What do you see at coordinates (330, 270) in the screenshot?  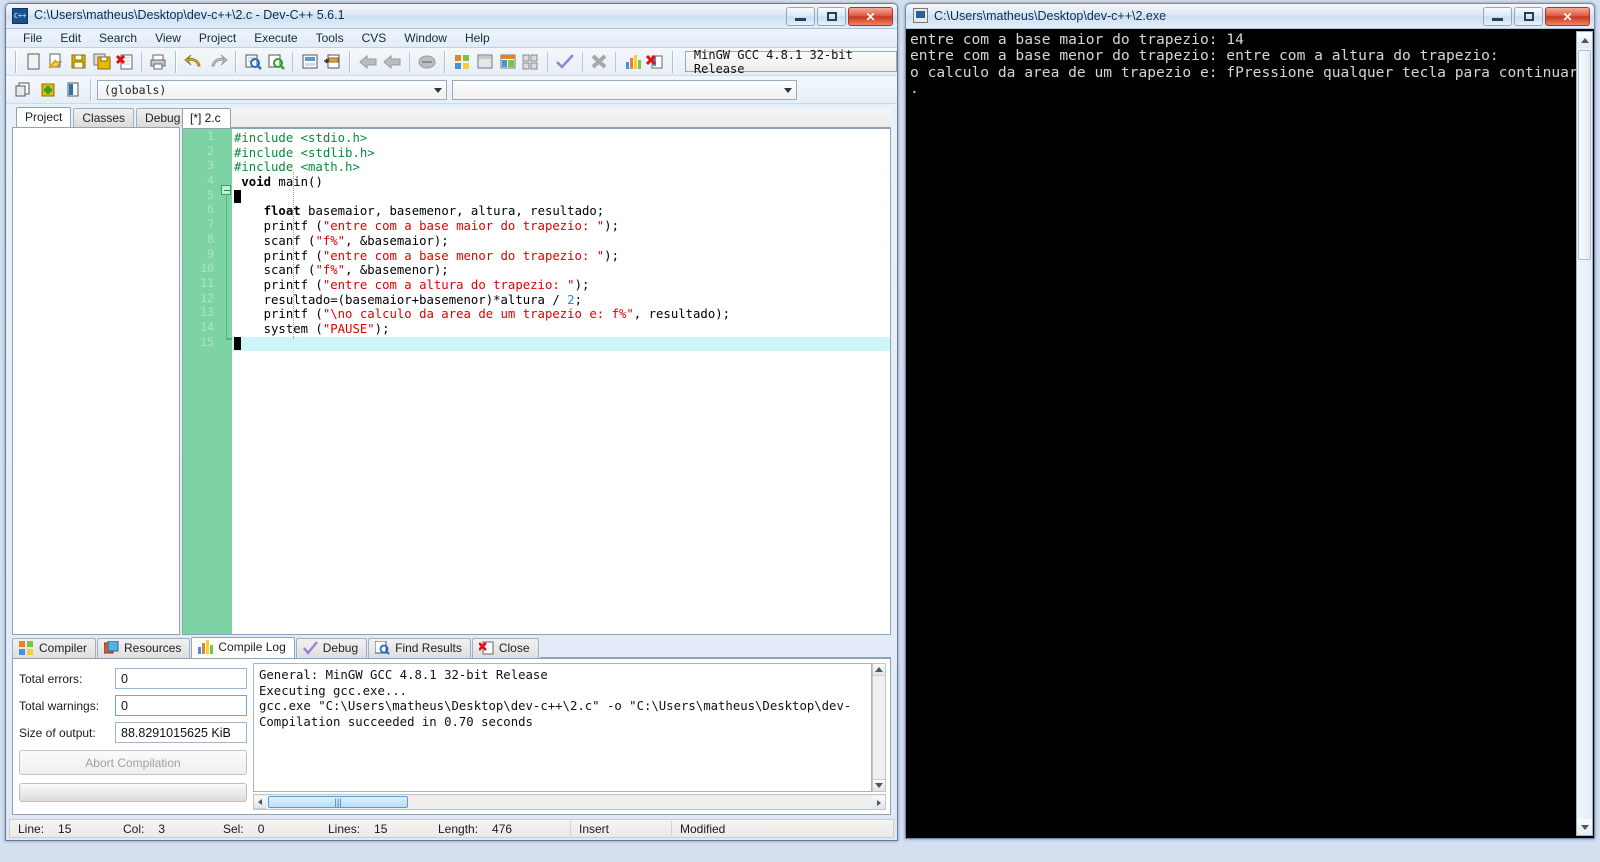 I see `code-token-str: "f%"` at bounding box center [330, 270].